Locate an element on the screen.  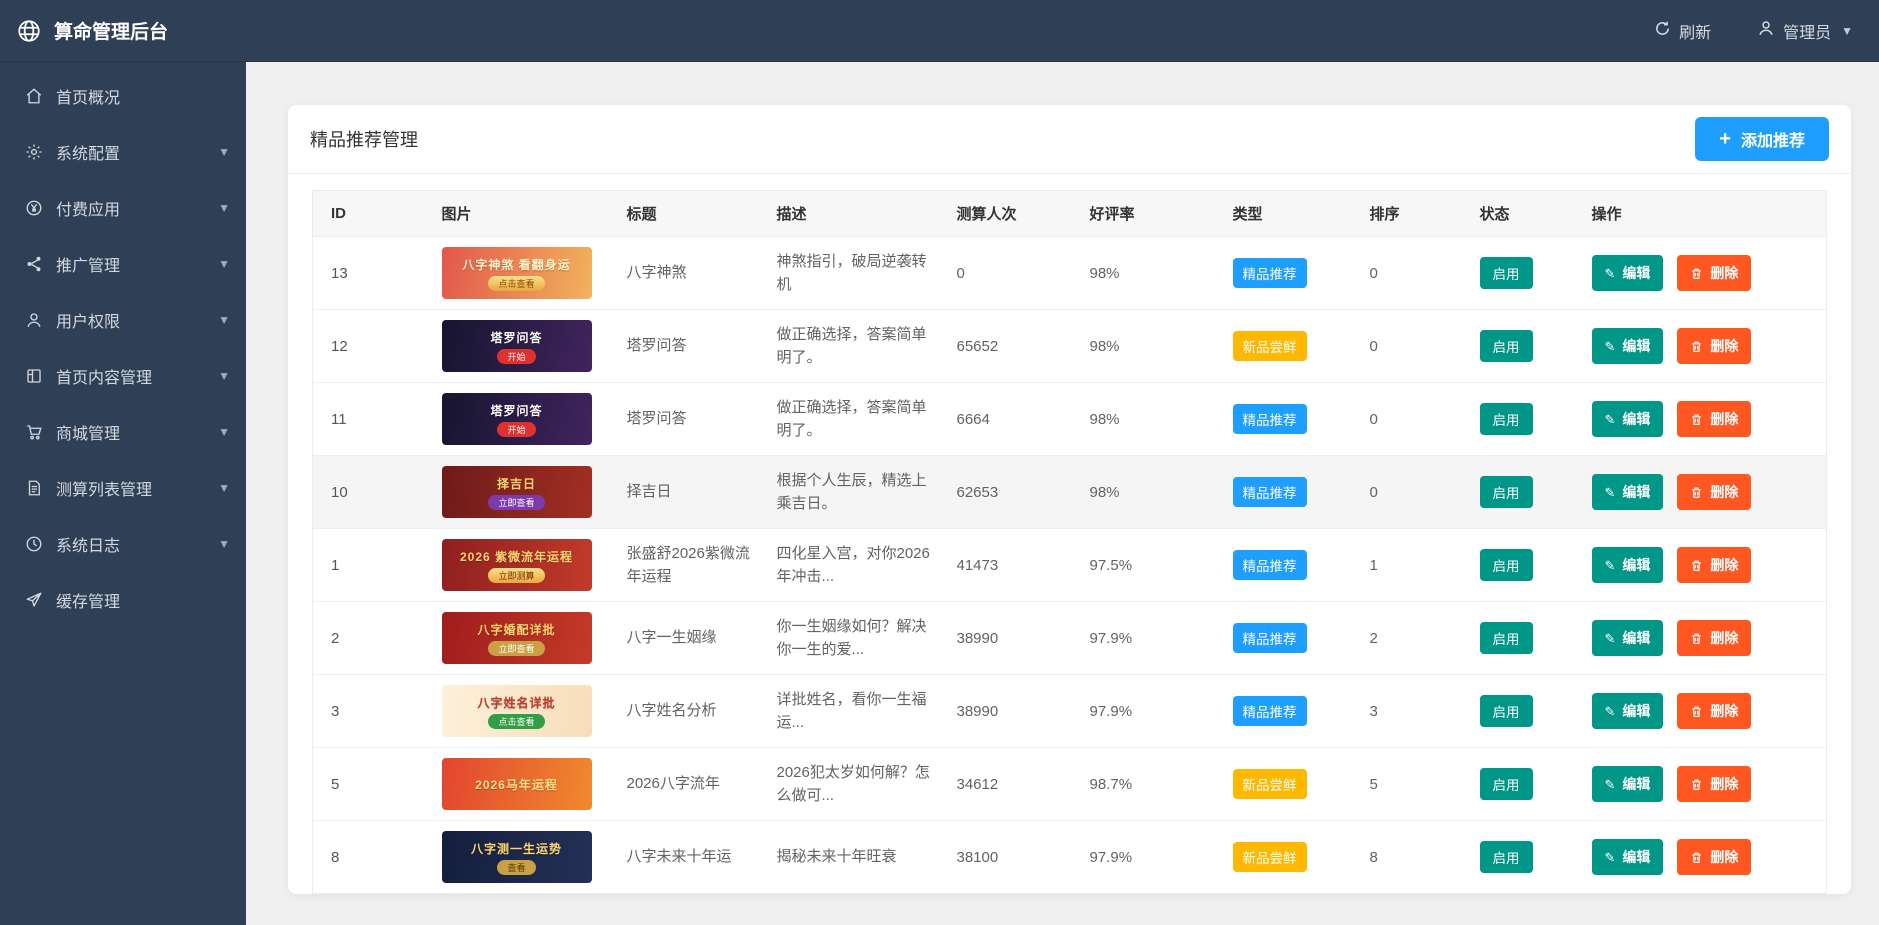
user-icon is located at coordinates (34, 320).